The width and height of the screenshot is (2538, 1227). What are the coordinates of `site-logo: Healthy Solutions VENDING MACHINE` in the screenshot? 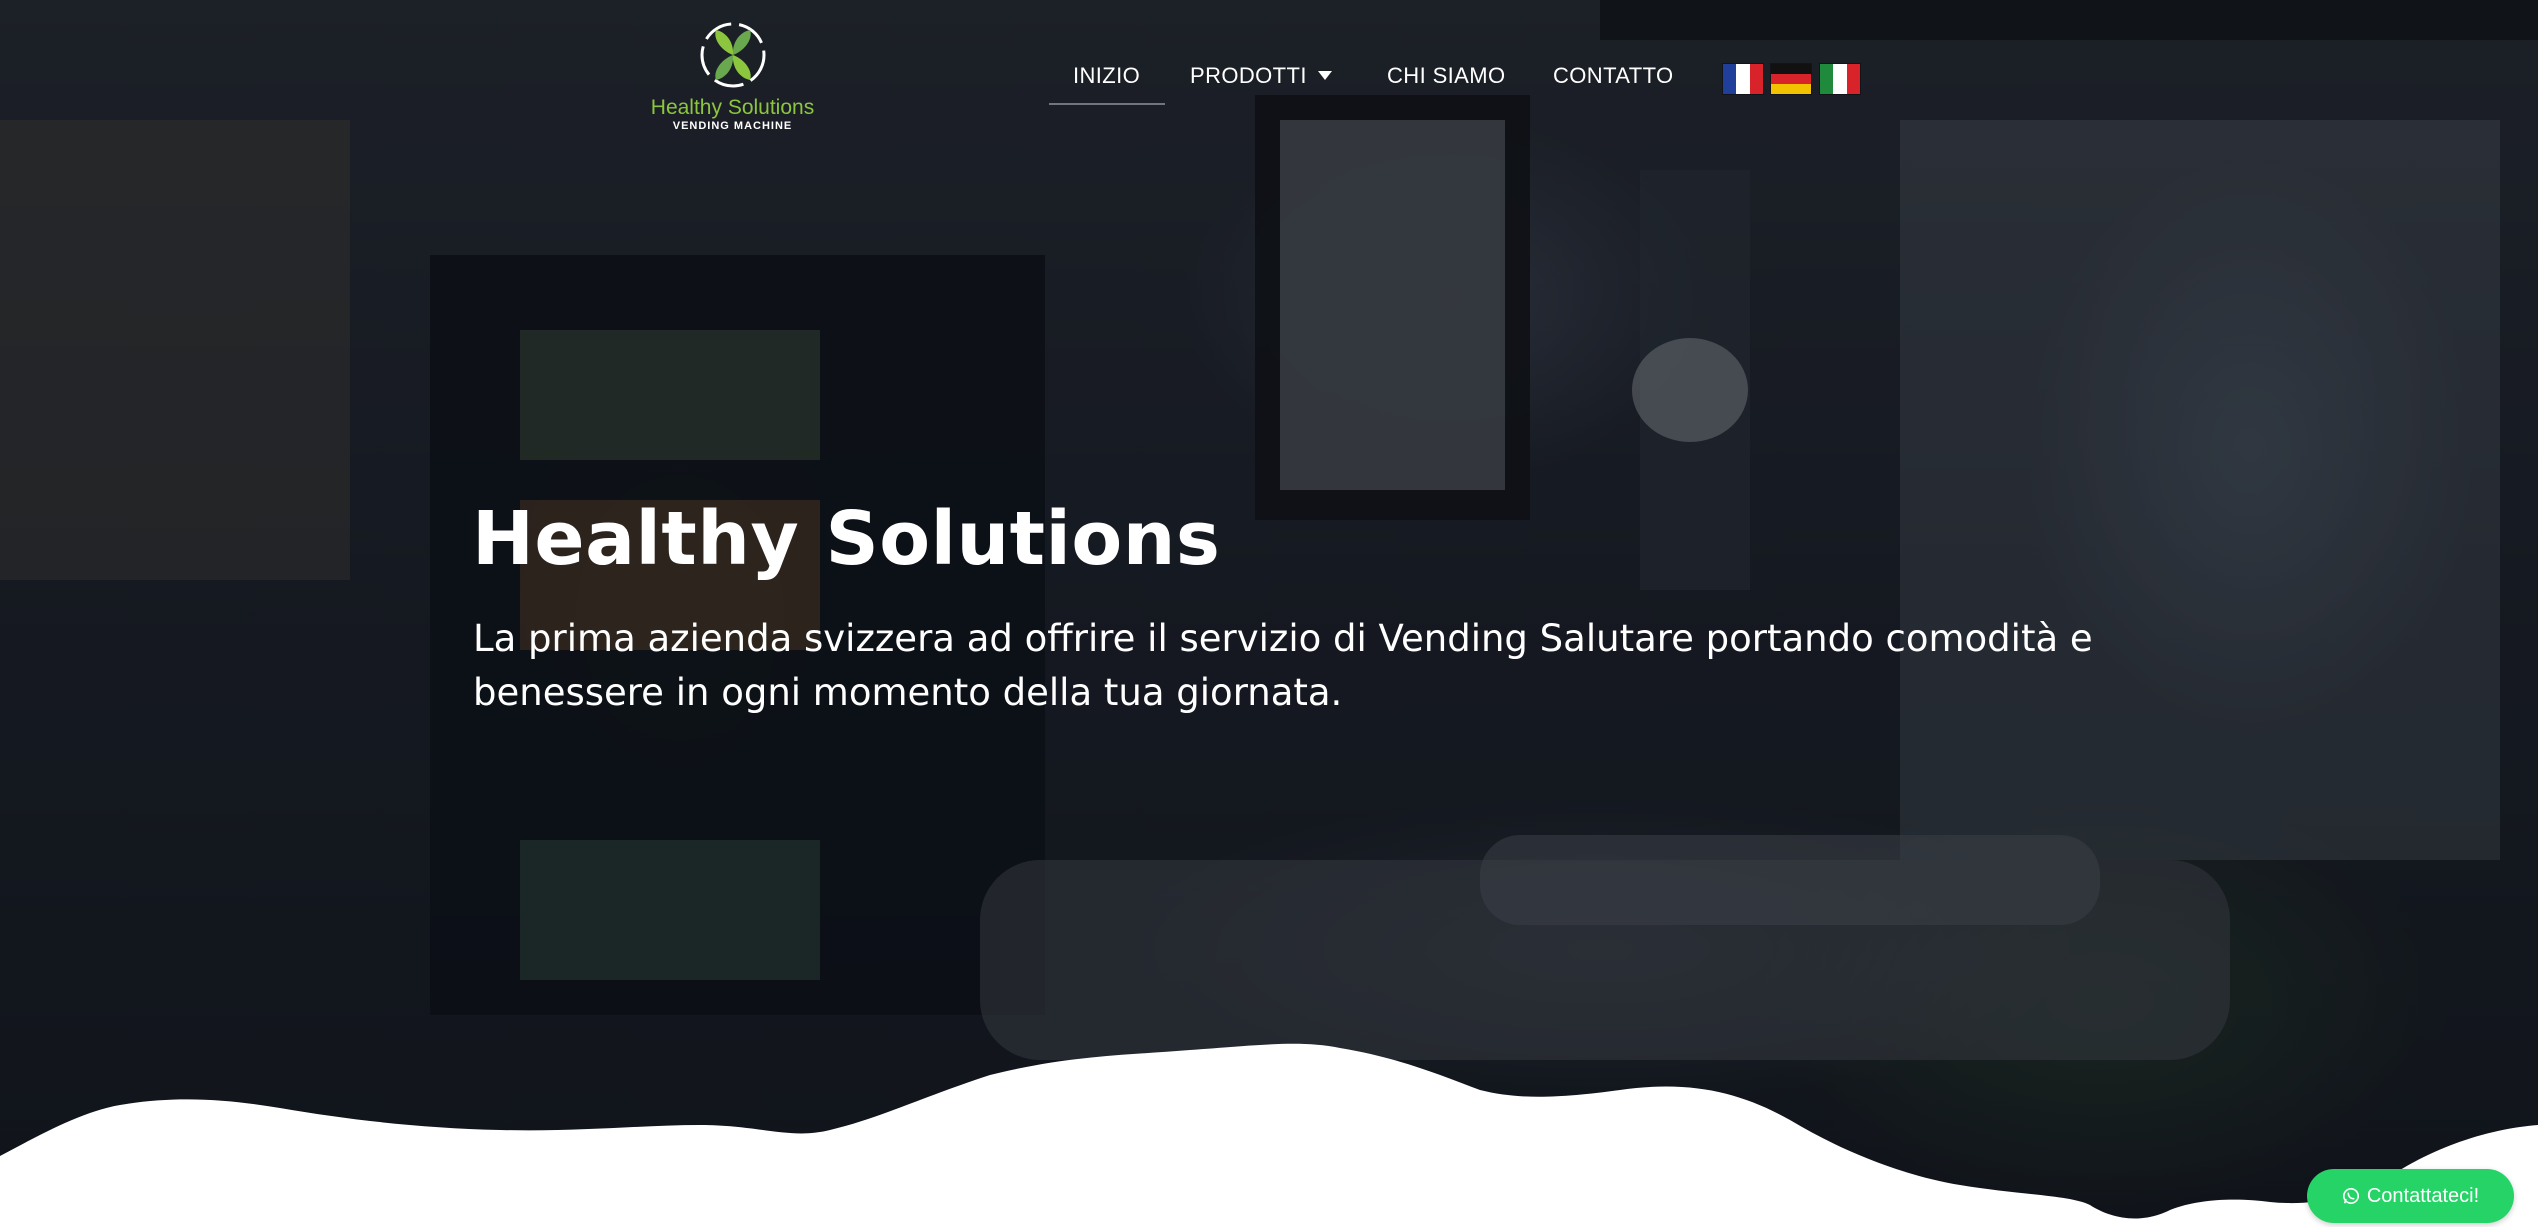 It's located at (732, 78).